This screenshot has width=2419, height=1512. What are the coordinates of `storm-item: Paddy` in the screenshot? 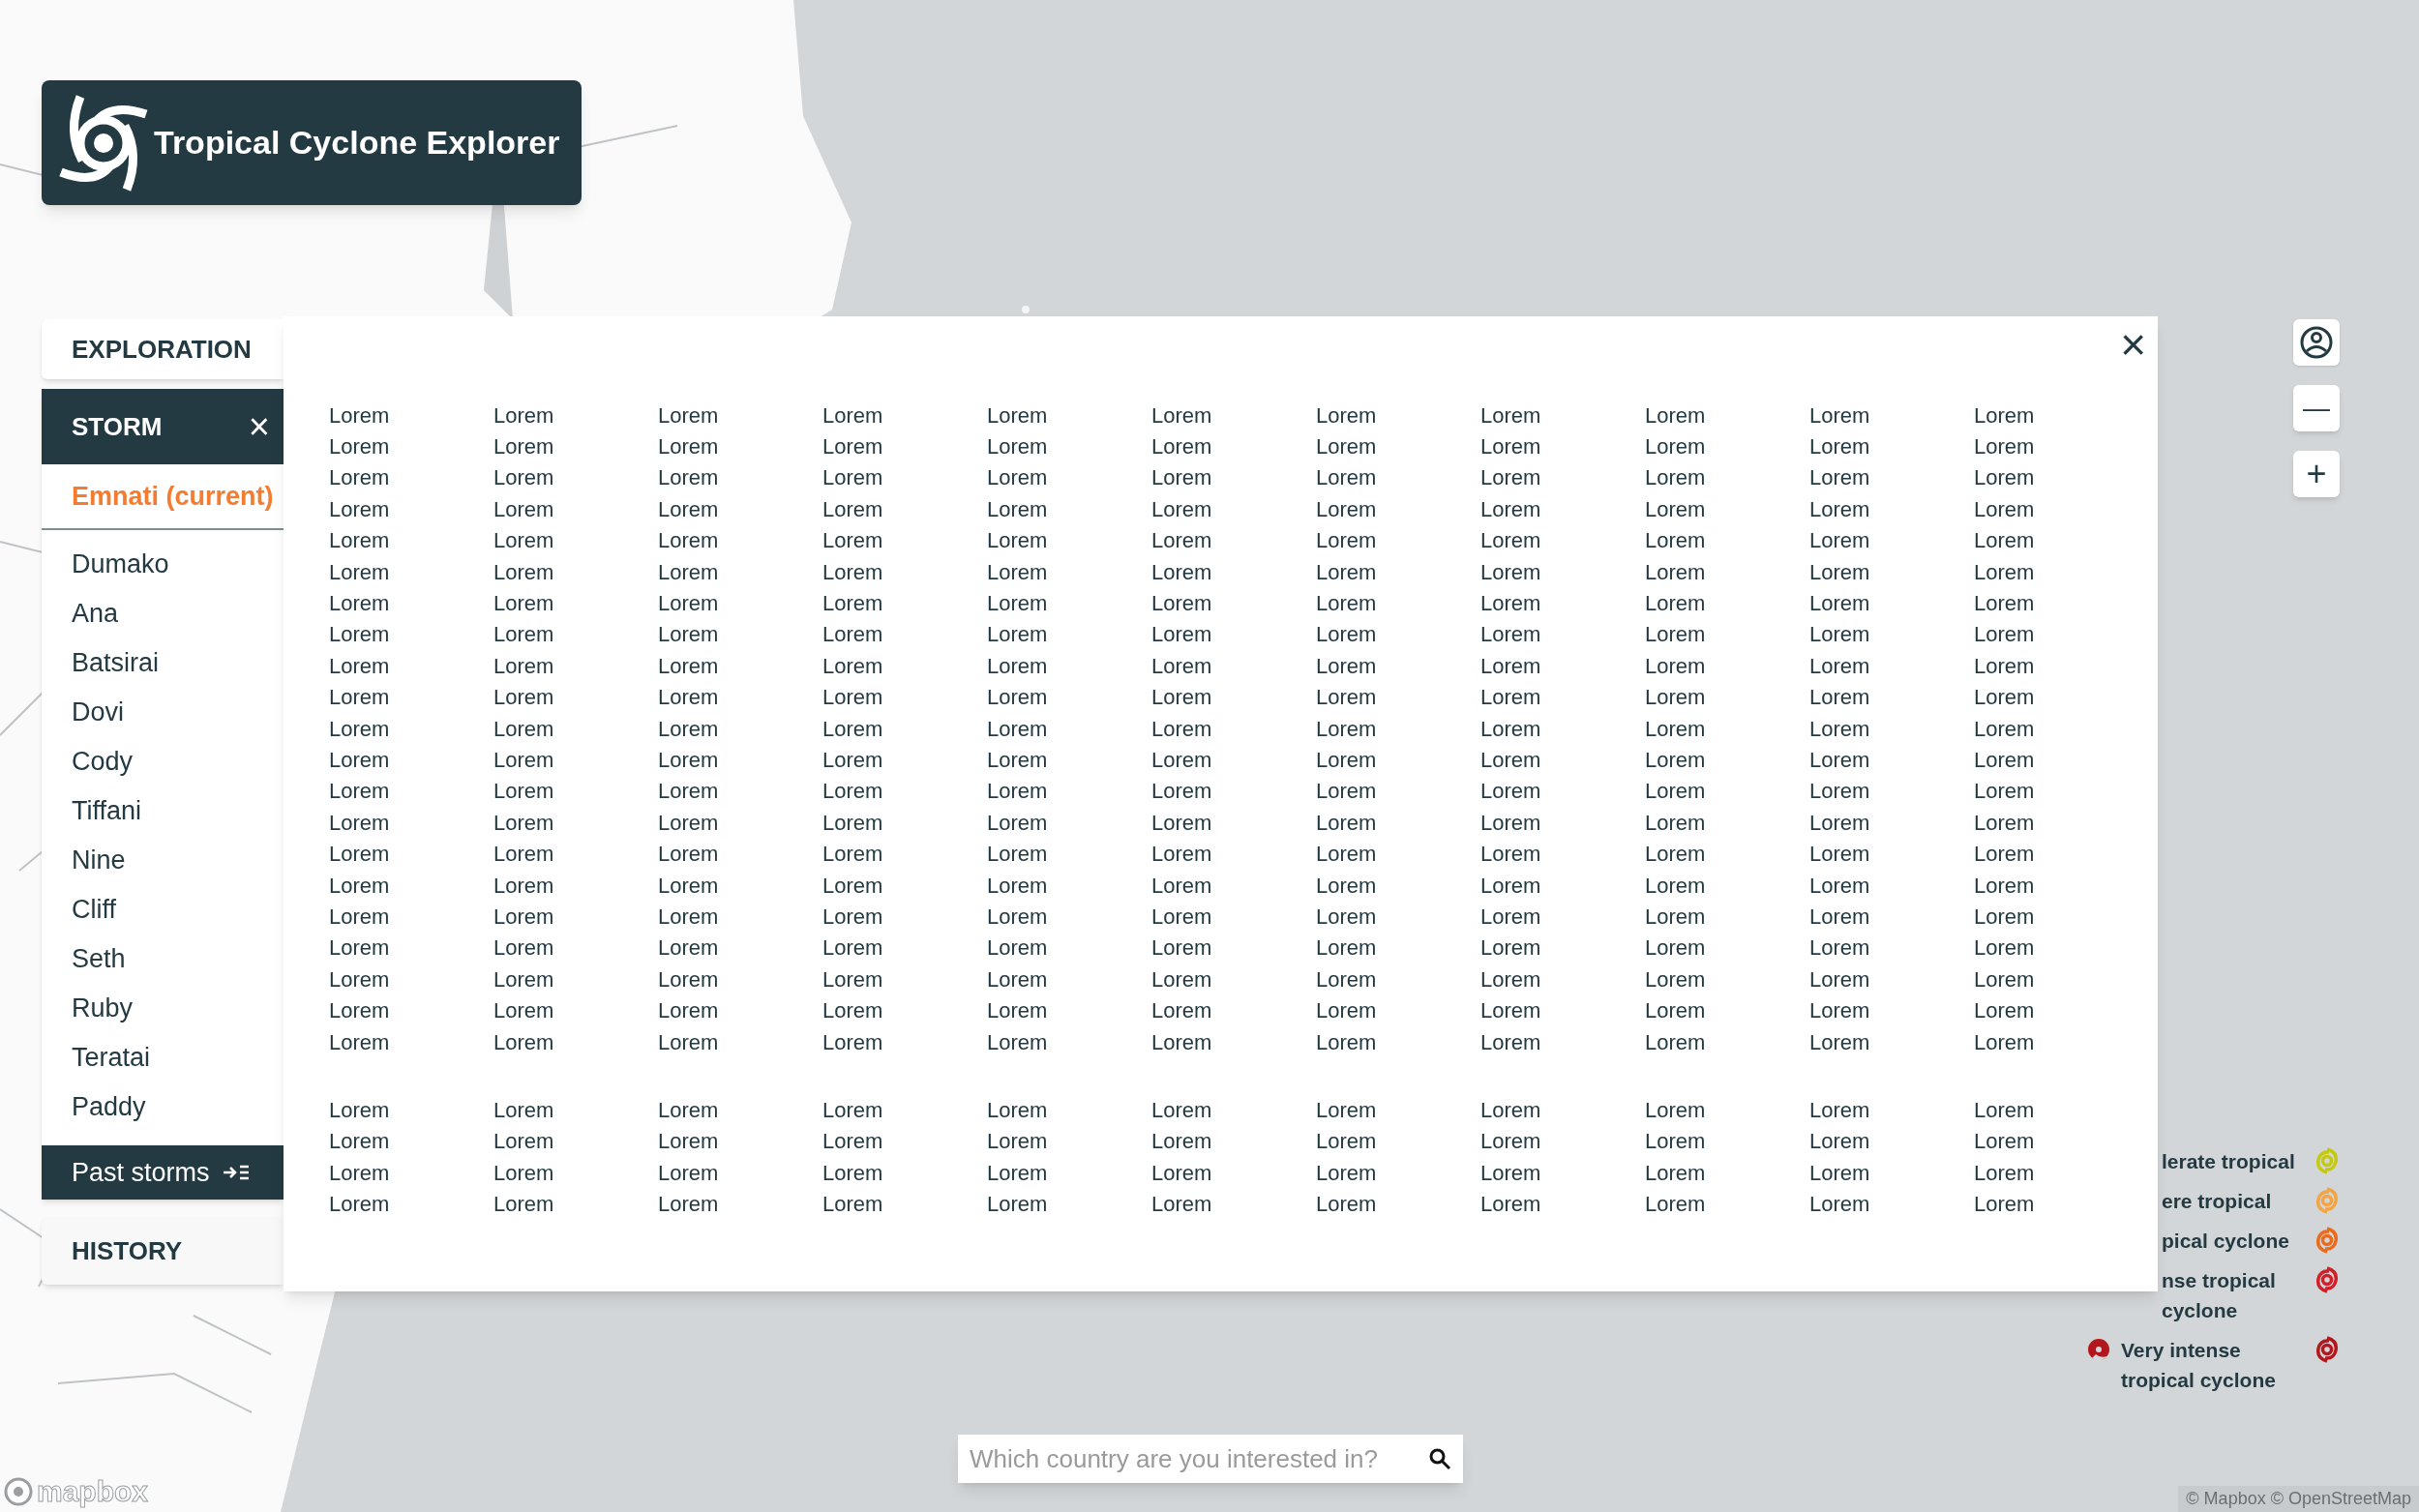 It's located at (163, 1107).